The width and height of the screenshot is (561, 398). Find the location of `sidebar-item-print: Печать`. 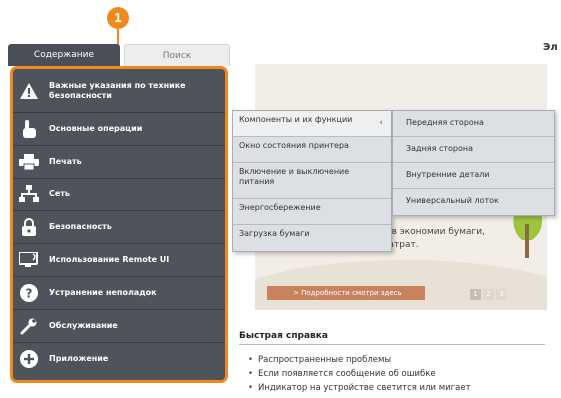

sidebar-item-print: Печать is located at coordinates (119, 162).